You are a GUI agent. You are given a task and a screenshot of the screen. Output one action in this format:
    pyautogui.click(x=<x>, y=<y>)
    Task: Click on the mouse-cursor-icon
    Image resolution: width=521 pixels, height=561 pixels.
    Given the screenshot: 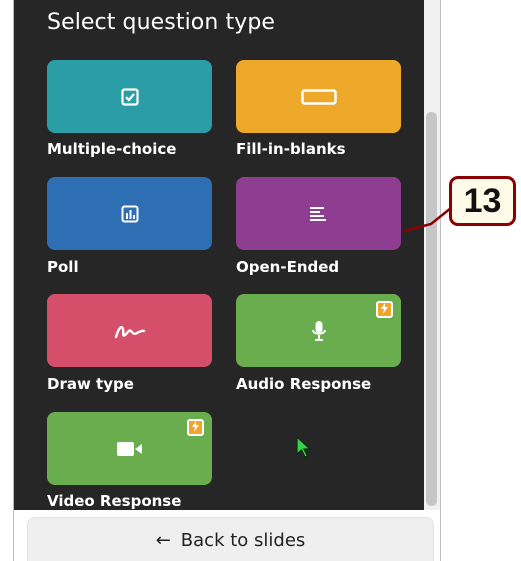 What is the action you would take?
    pyautogui.click(x=304, y=447)
    